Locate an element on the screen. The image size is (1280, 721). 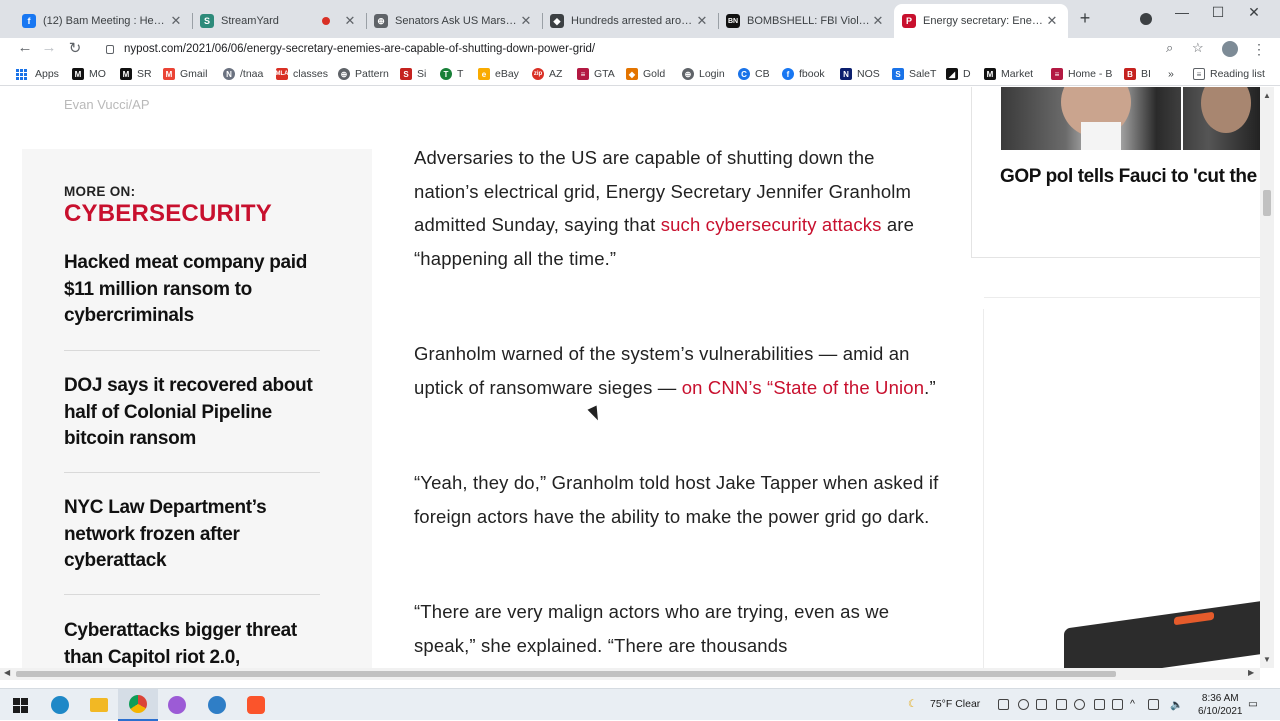
horizontal-scrollbar: ◀ ▶ is located at coordinates (630, 674).